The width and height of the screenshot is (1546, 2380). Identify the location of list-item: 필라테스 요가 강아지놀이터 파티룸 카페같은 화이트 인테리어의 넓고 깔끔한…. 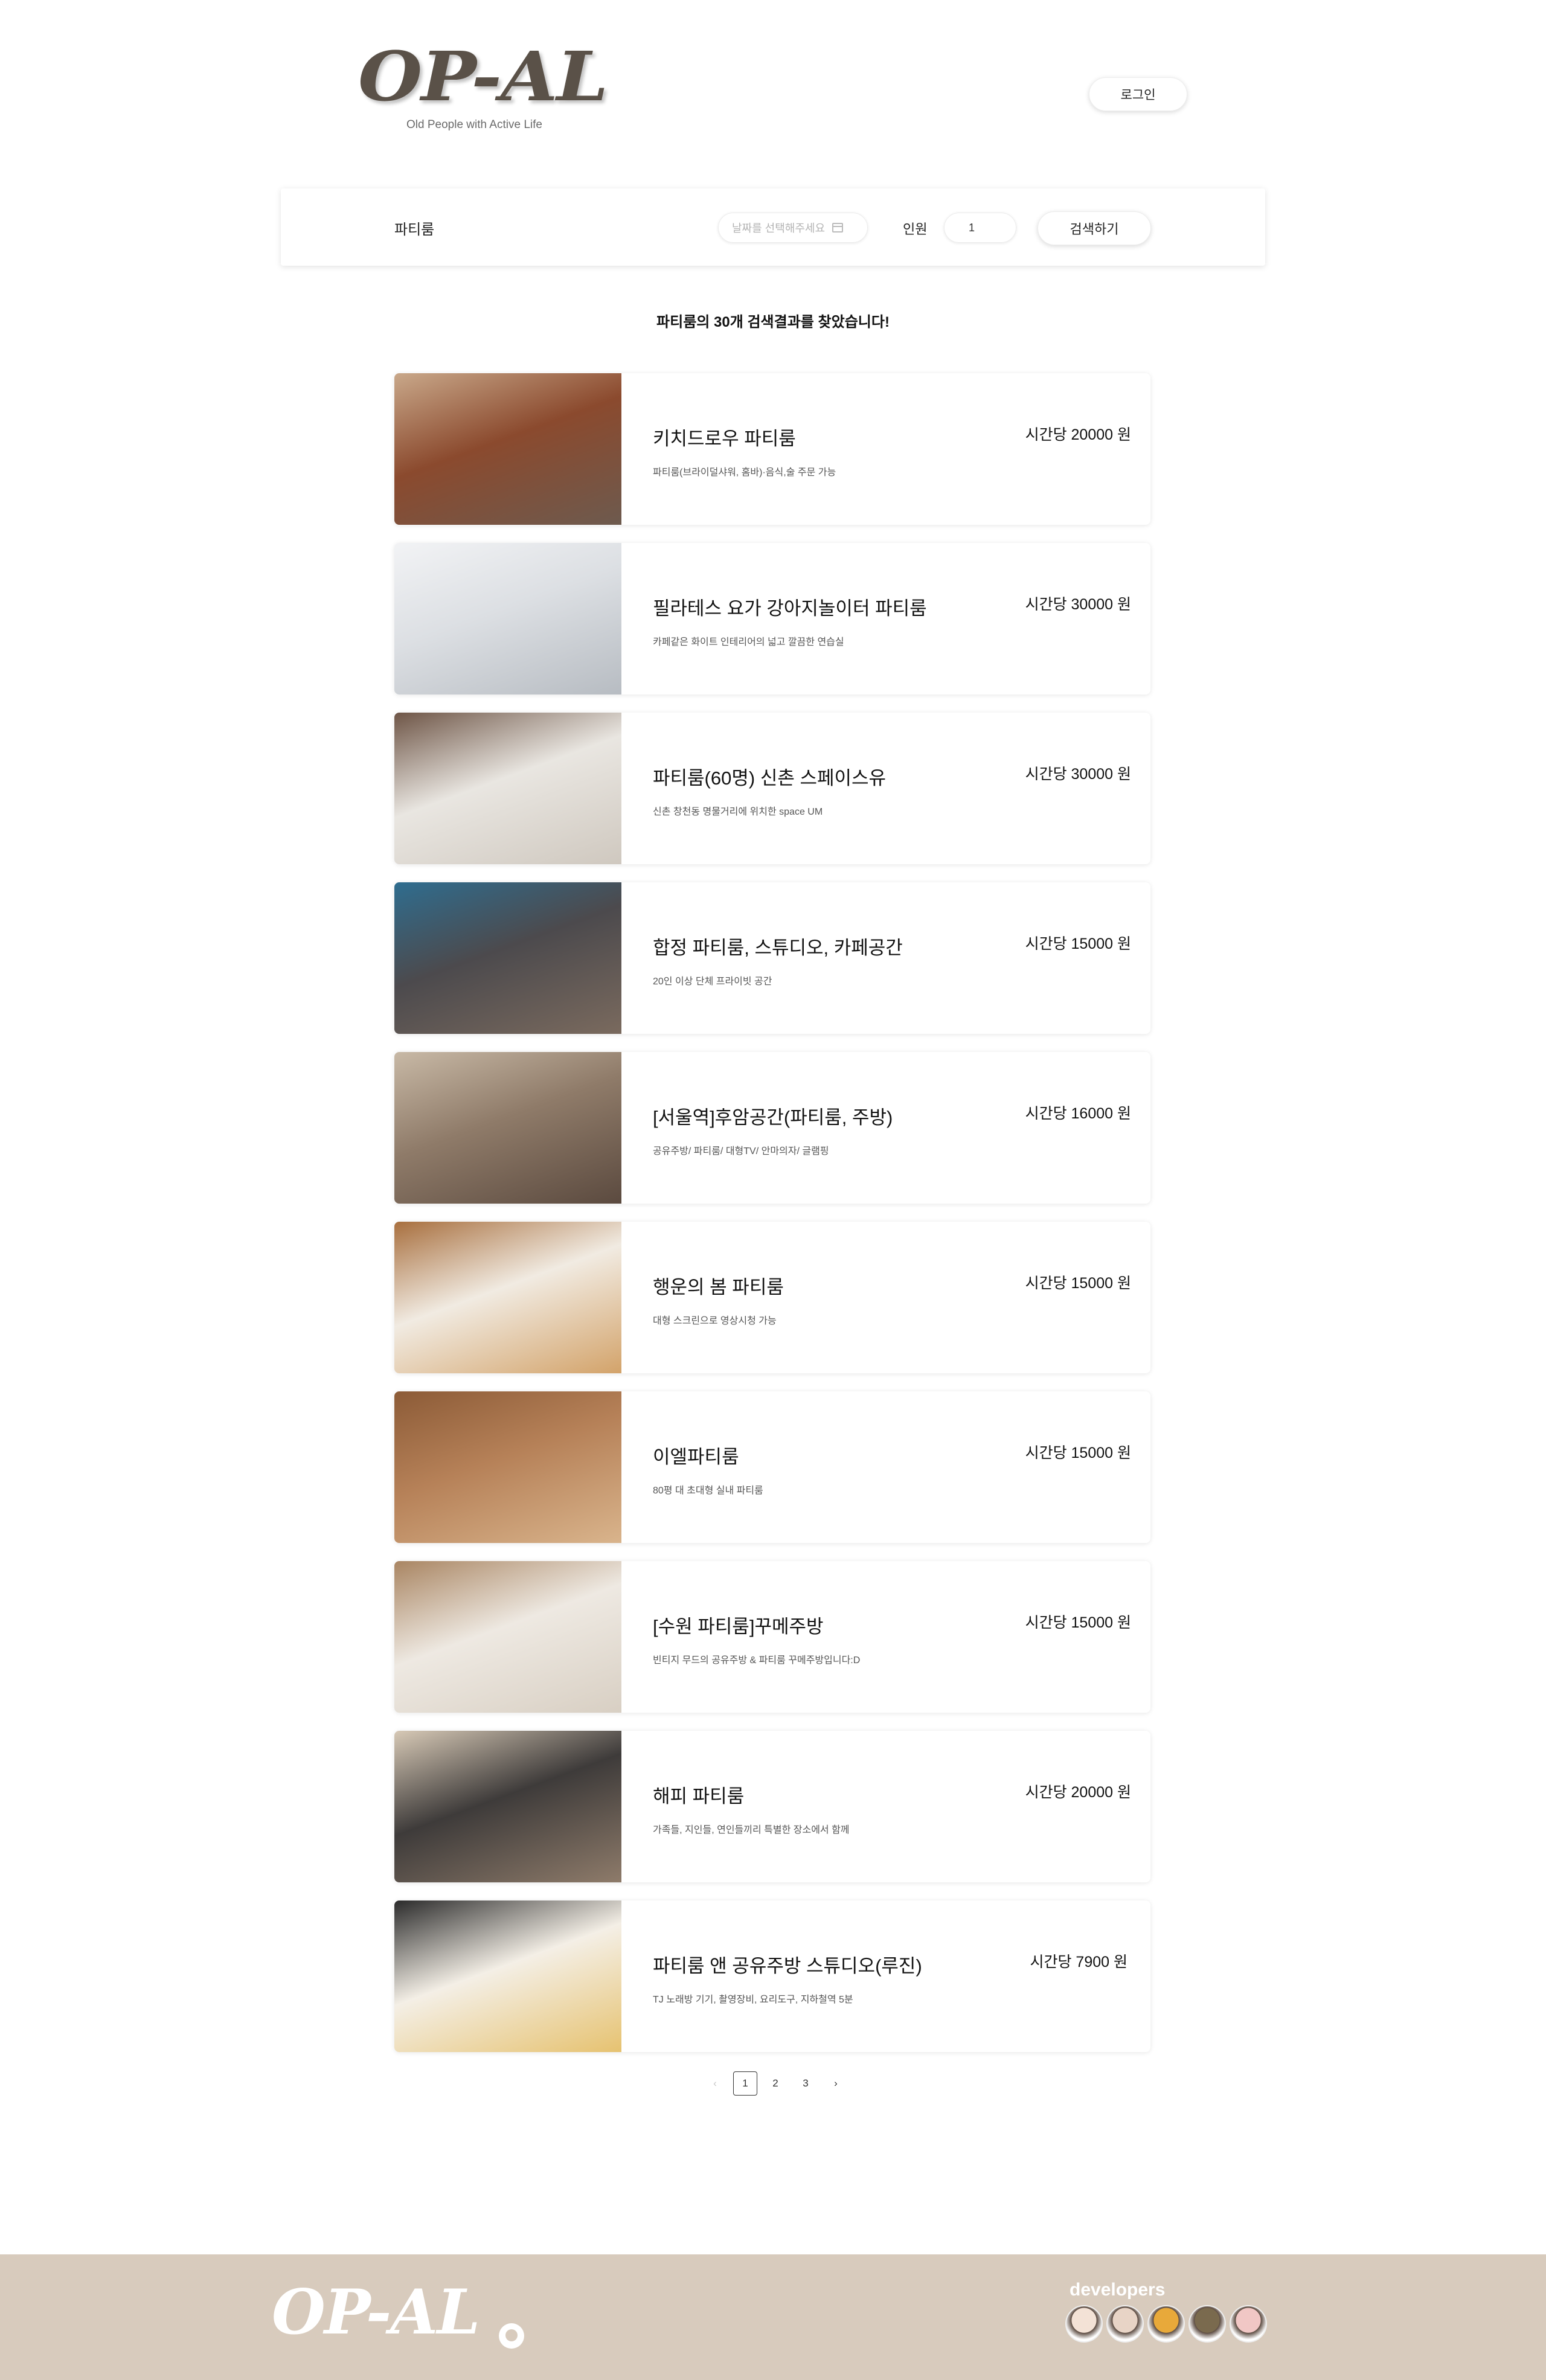
(772, 618).